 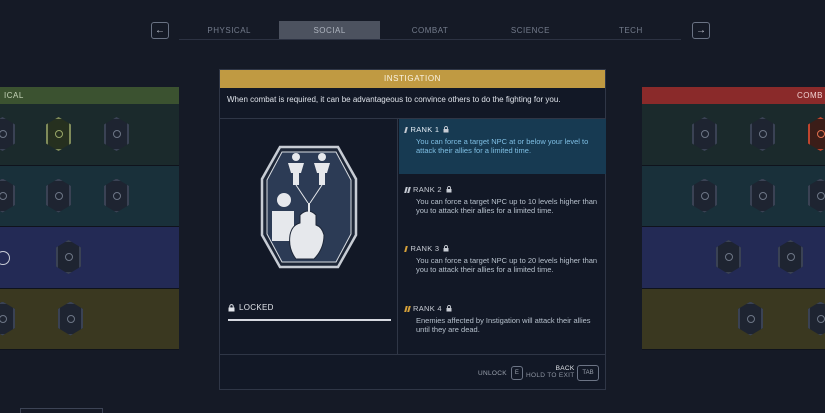 I want to click on tab-social: SOCIAL, so click(x=329, y=30).